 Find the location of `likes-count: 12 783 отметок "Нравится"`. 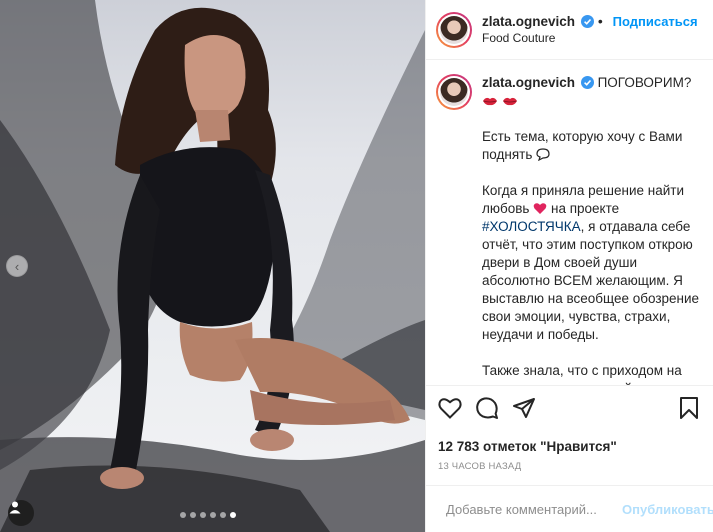

likes-count: 12 783 отметок "Нравится" is located at coordinates (569, 441).